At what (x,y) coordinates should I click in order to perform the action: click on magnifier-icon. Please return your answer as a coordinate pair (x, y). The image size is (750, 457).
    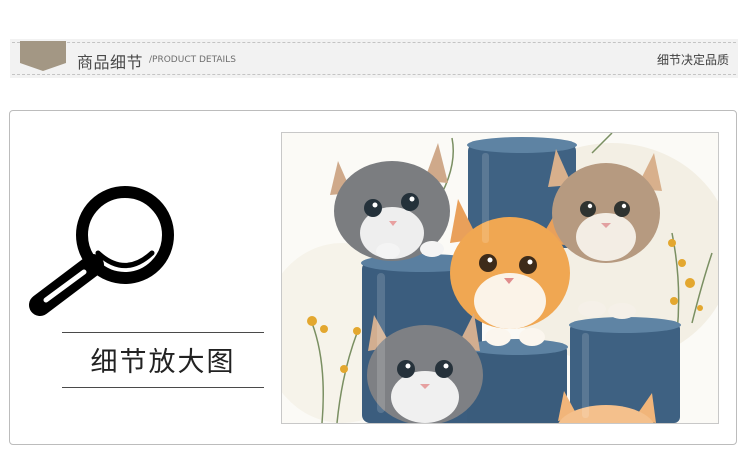
    Looking at the image, I should click on (101, 251).